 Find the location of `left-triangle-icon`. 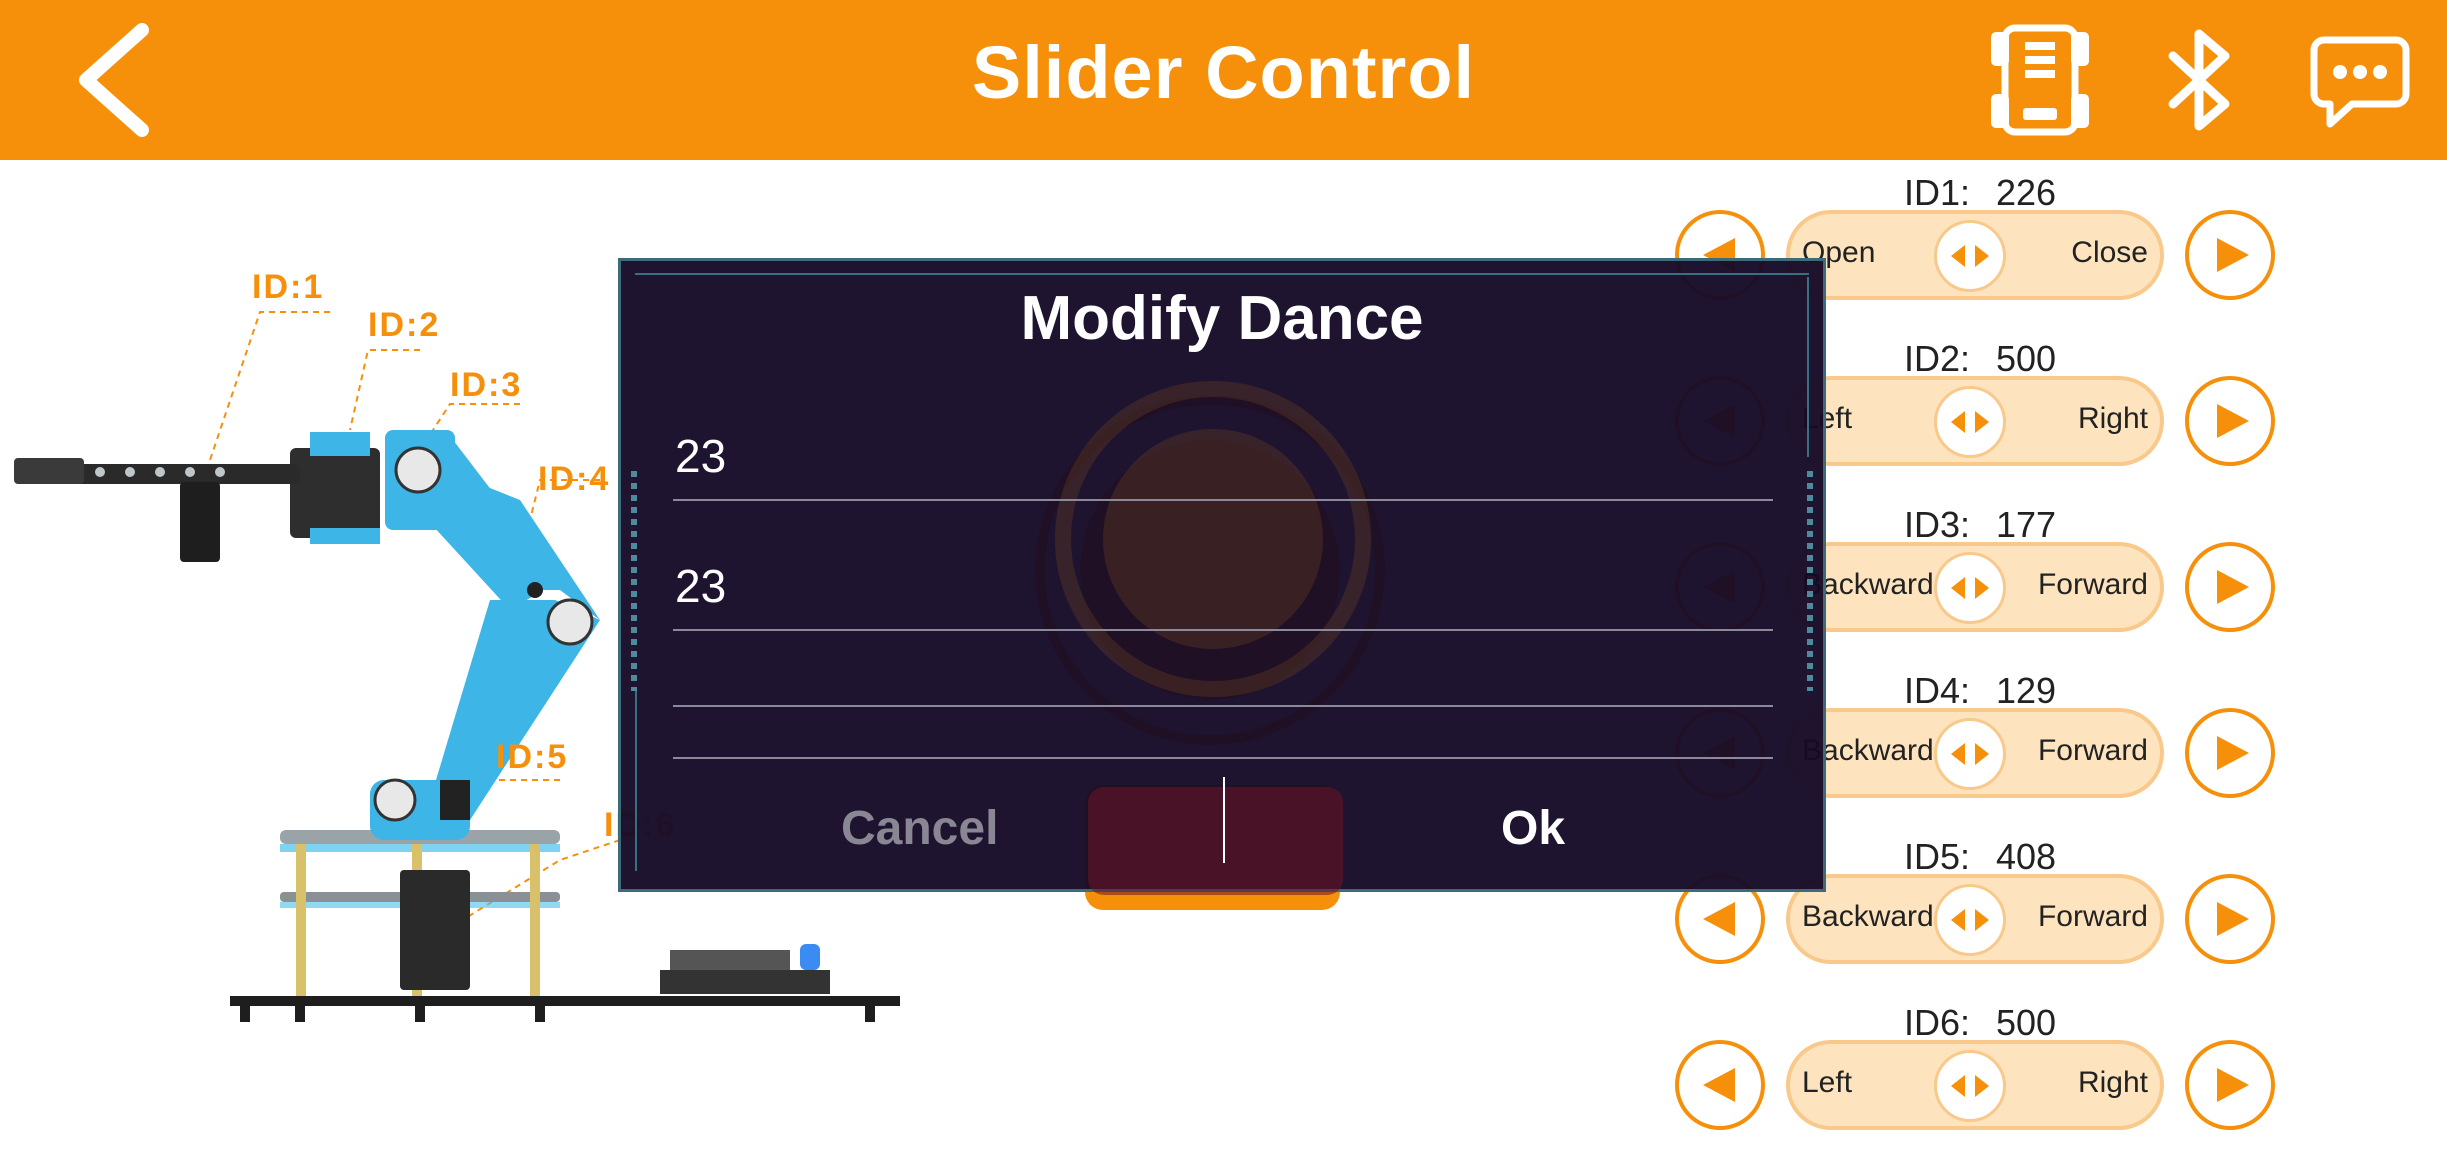

left-triangle-icon is located at coordinates (1719, 1085).